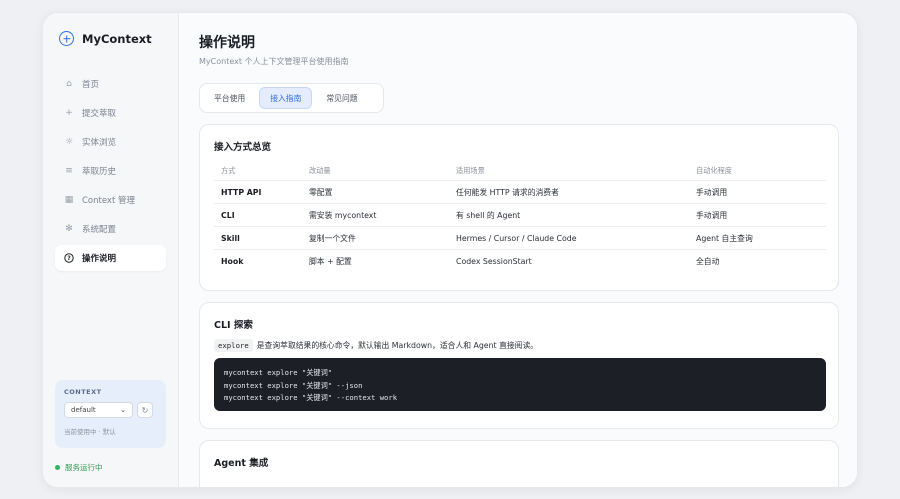 The image size is (900, 499). I want to click on sidebar-item-submit-extraction: + 提交萃取, so click(110, 113).